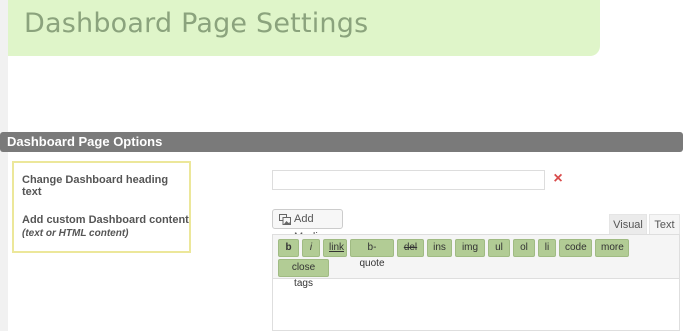  I want to click on quicktag-italic-button: i, so click(311, 248).